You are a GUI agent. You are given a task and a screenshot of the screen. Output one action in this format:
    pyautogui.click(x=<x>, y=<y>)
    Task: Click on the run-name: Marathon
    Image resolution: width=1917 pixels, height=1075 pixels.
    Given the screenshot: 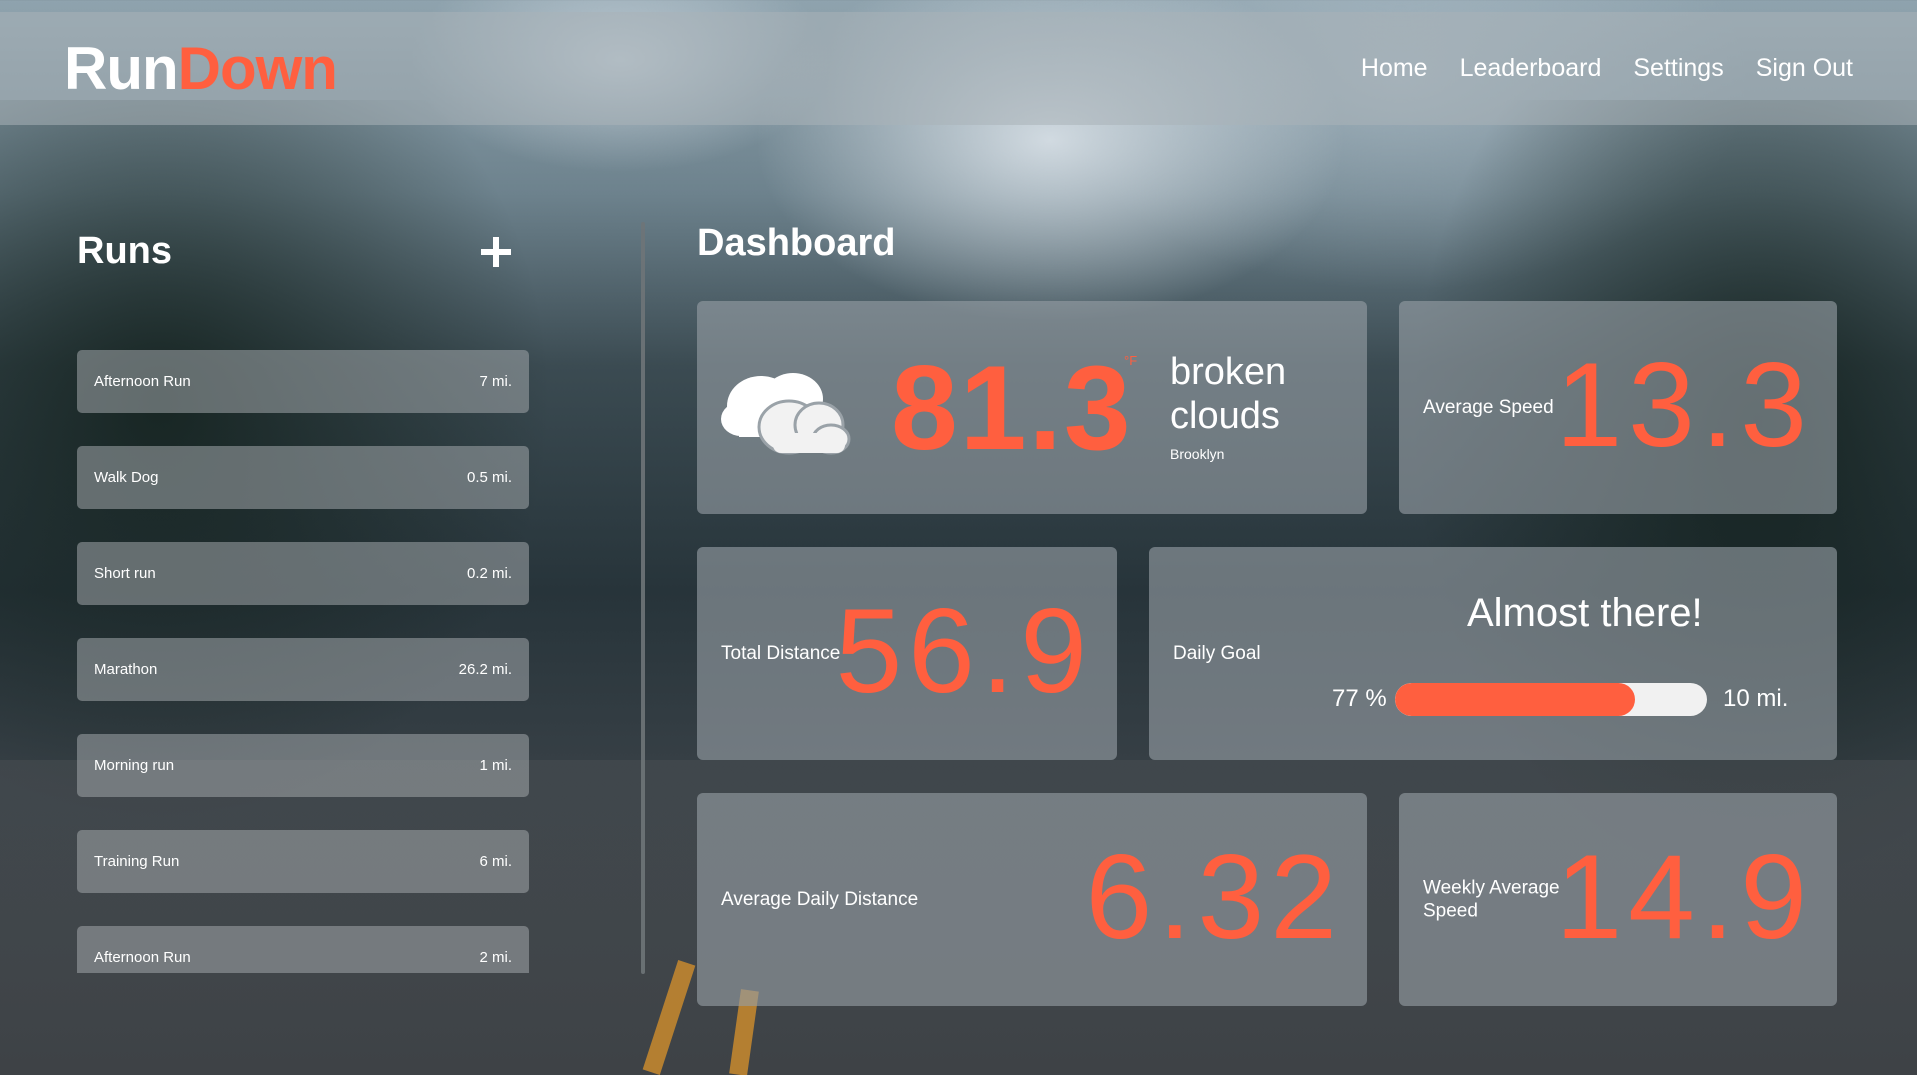 What is the action you would take?
    pyautogui.click(x=126, y=669)
    